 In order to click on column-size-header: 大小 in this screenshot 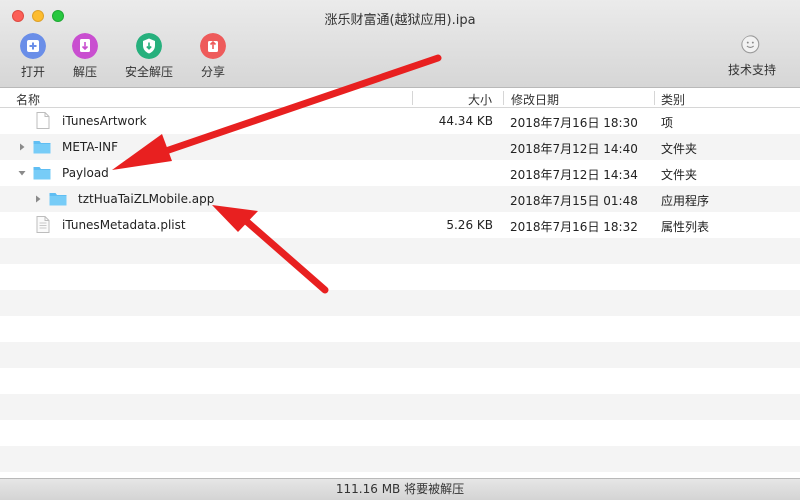, I will do `click(480, 99)`.